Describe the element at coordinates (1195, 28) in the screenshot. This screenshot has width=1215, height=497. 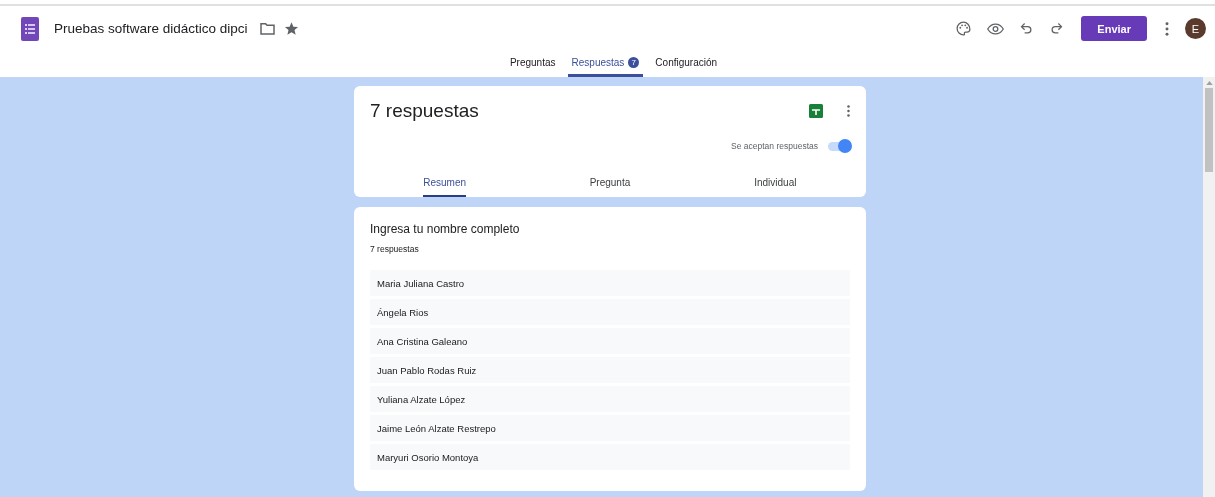
I see `avatar: E` at that location.